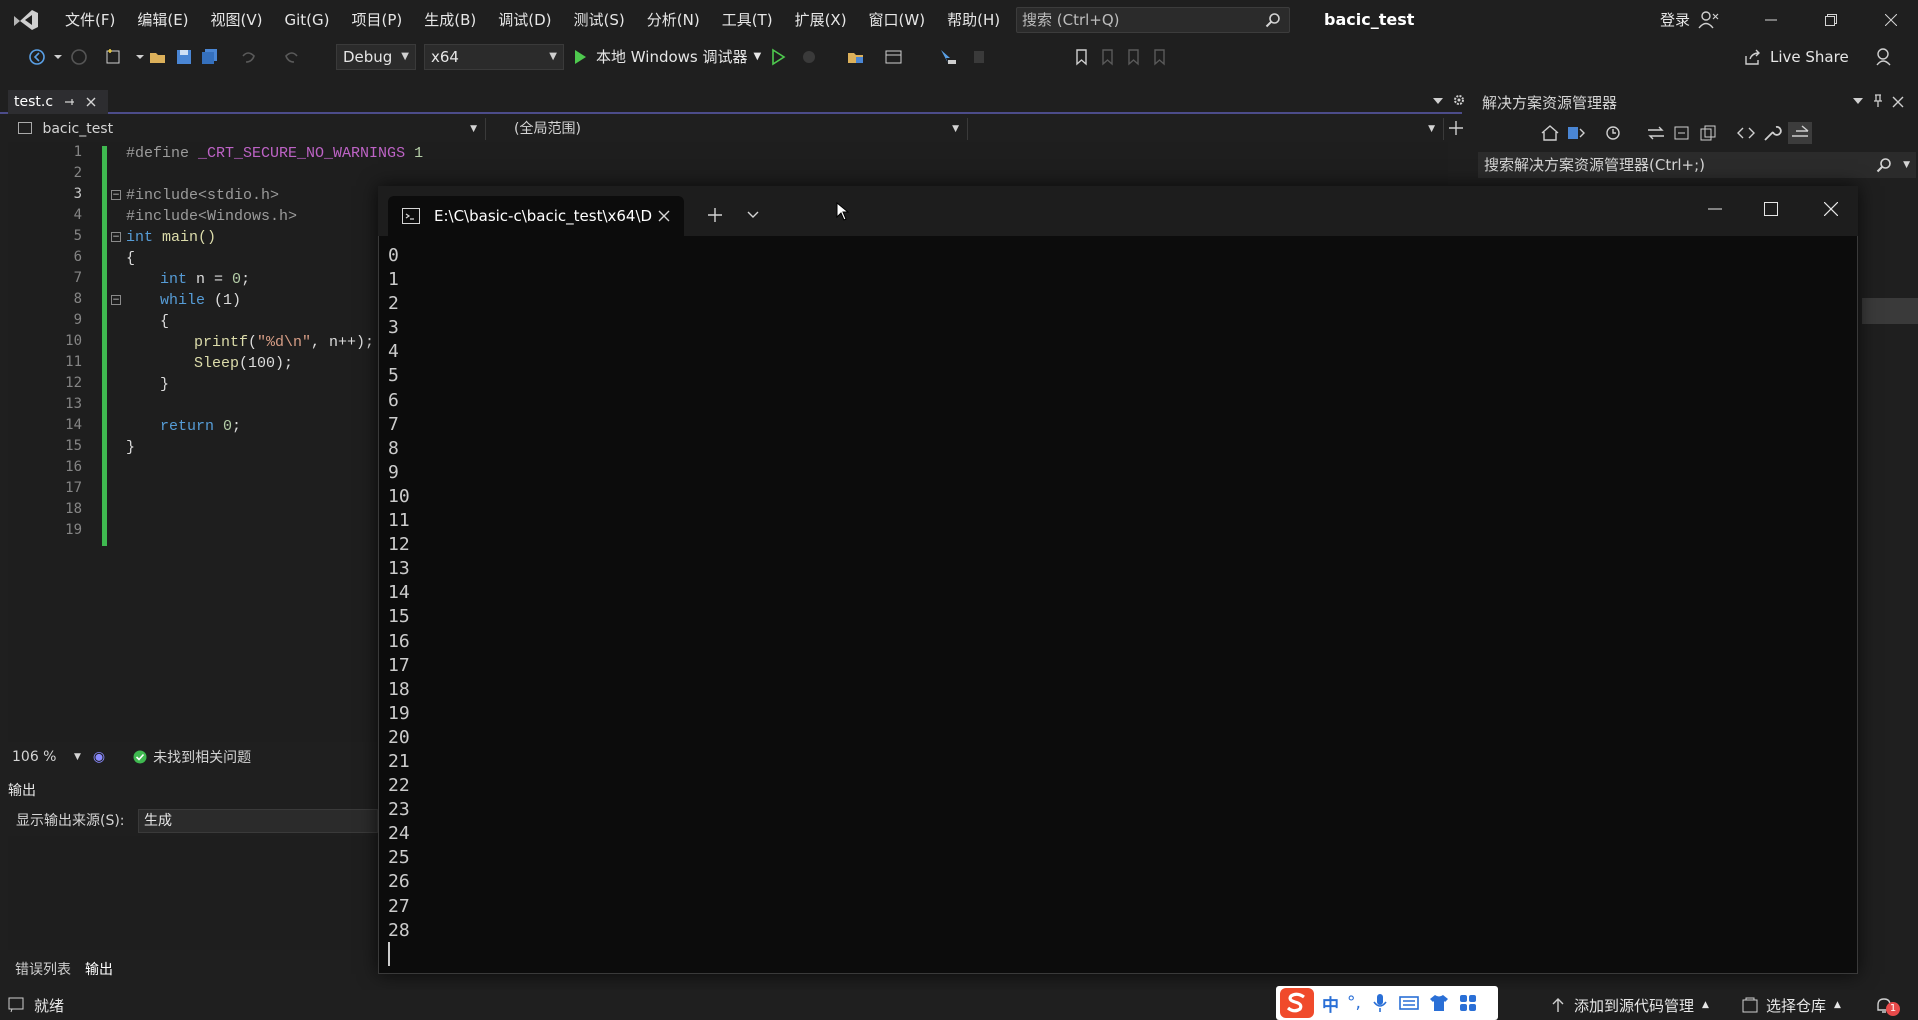 Image resolution: width=1918 pixels, height=1020 pixels. I want to click on ready-status: 就绪, so click(49, 1005).